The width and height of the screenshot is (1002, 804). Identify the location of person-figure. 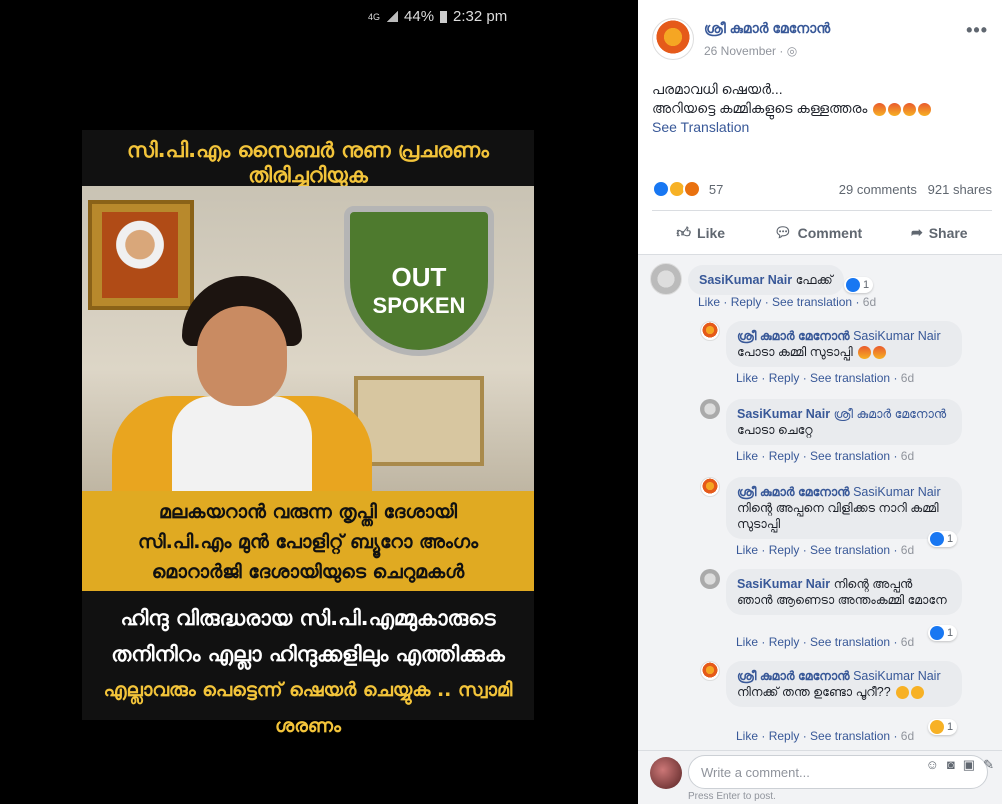
(242, 383).